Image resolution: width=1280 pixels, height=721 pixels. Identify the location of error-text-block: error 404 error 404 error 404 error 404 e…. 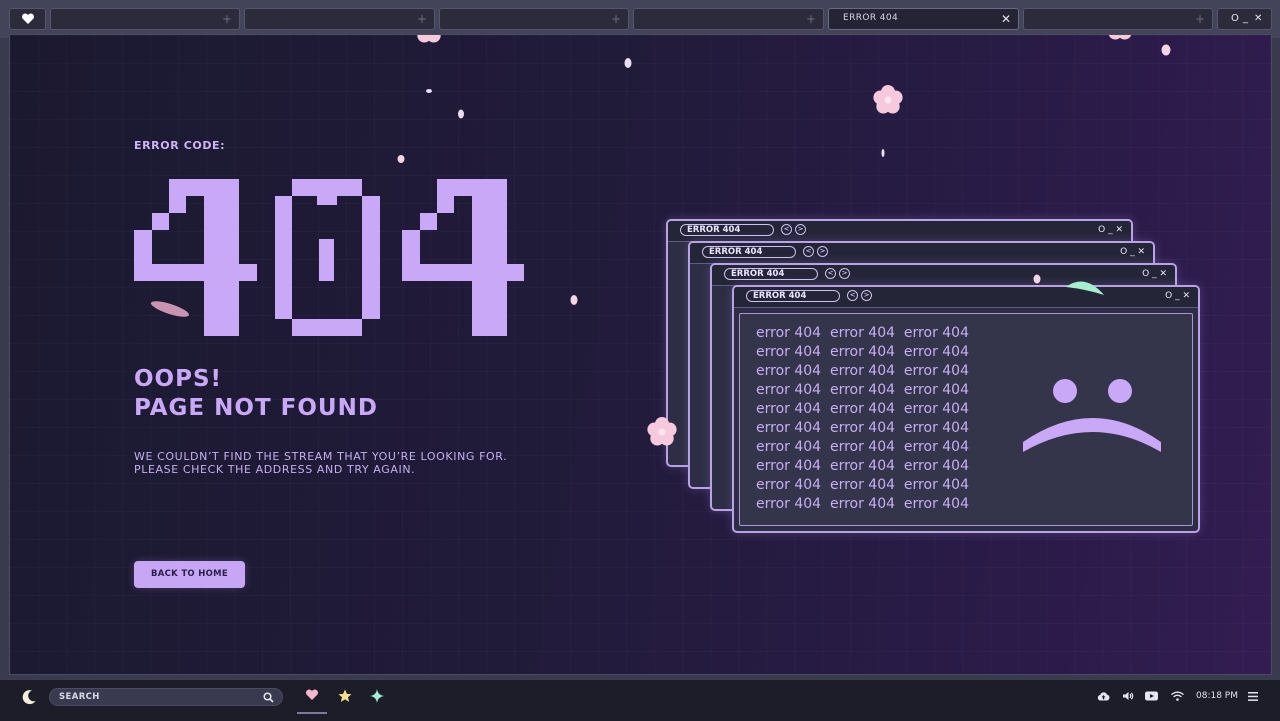
(862, 419).